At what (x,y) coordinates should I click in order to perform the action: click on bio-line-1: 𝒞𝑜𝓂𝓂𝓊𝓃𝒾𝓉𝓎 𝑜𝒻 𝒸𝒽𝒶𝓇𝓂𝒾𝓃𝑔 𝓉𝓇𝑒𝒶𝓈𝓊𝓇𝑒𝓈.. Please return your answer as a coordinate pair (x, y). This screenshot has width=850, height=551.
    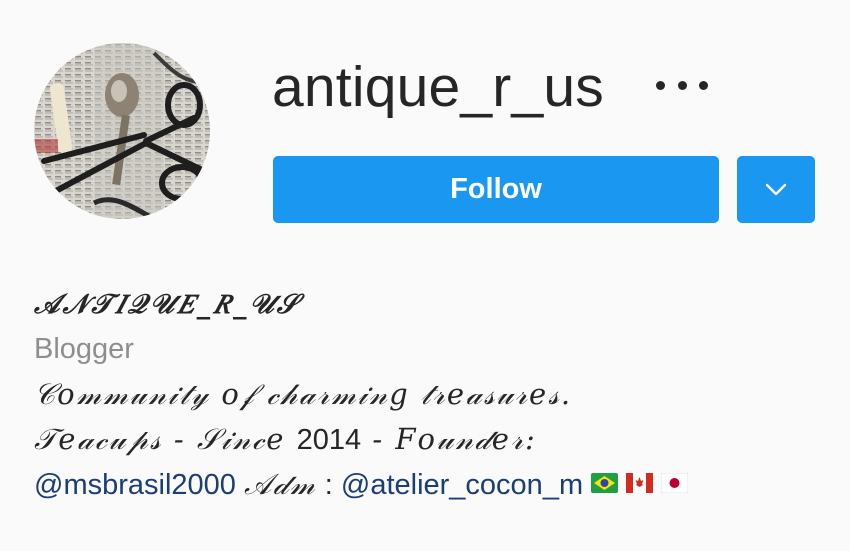
    Looking at the image, I should click on (303, 394).